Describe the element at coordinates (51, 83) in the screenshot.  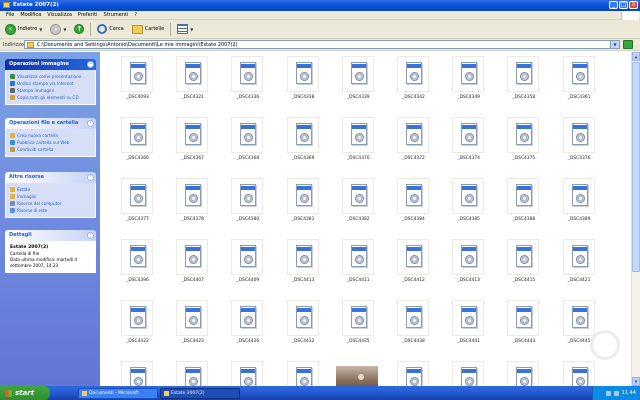
I see `image-task-item: Ordina stampe via Internet` at that location.